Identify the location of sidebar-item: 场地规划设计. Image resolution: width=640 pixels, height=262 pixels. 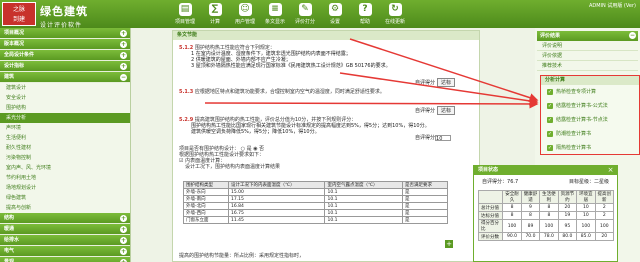
(65, 188).